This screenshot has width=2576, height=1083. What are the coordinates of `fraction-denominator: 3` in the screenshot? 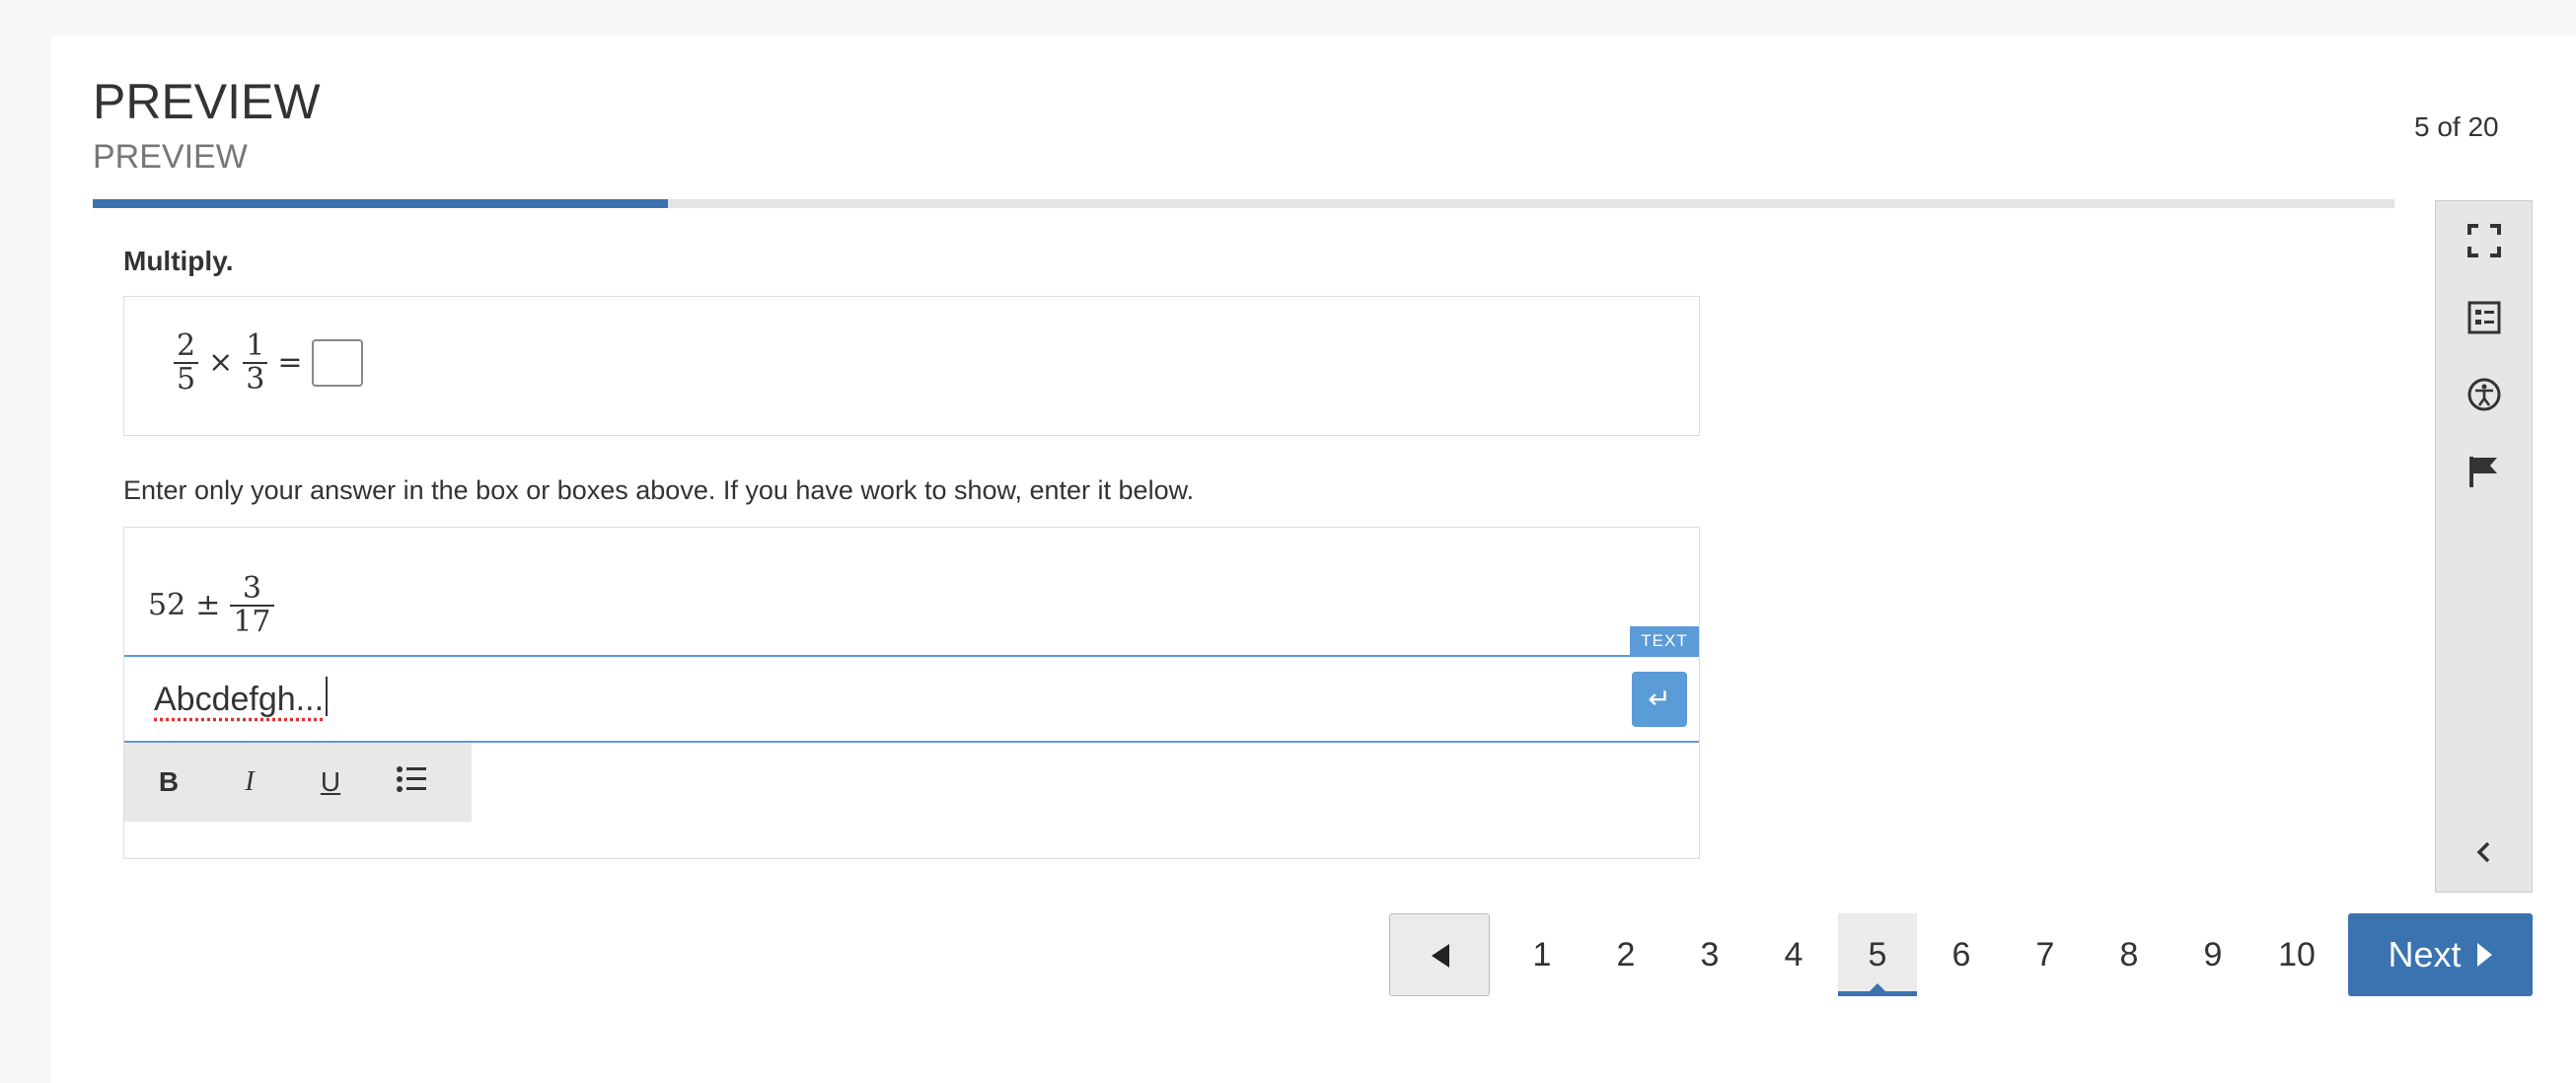 It's located at (255, 378).